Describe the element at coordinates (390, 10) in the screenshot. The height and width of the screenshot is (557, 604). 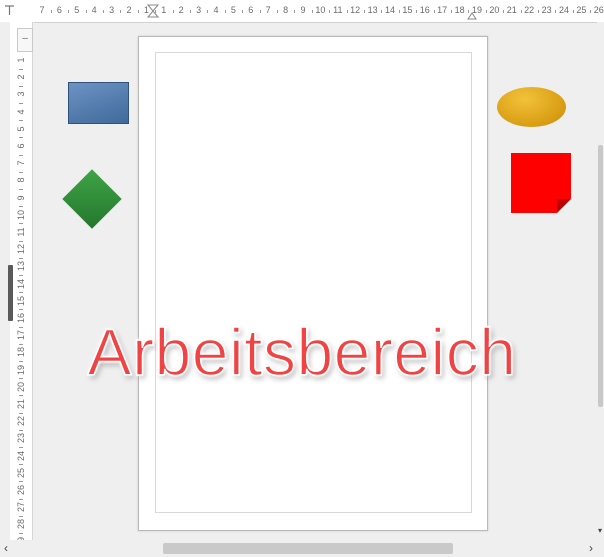
I see `ruler-label: 14` at that location.